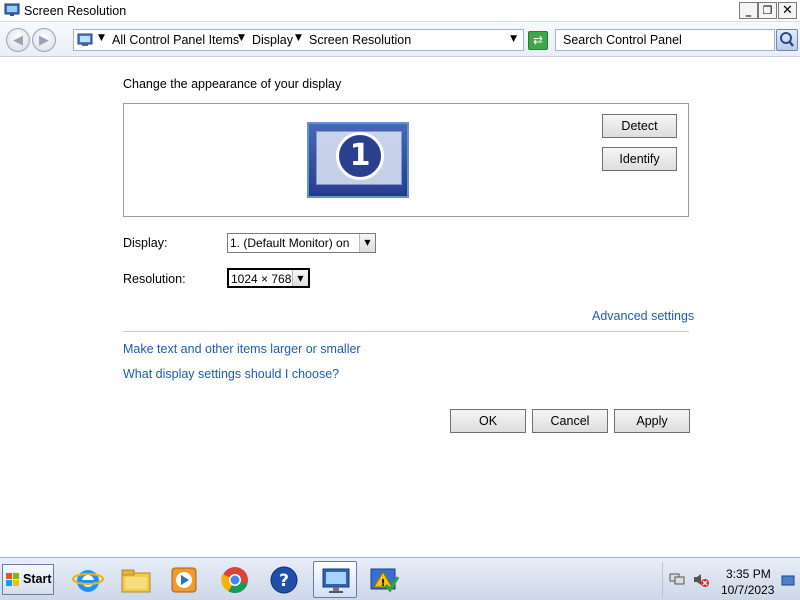 The height and width of the screenshot is (600, 800). Describe the element at coordinates (360, 40) in the screenshot. I see `breadcrumb-screen-resolution: Screen Resolution` at that location.